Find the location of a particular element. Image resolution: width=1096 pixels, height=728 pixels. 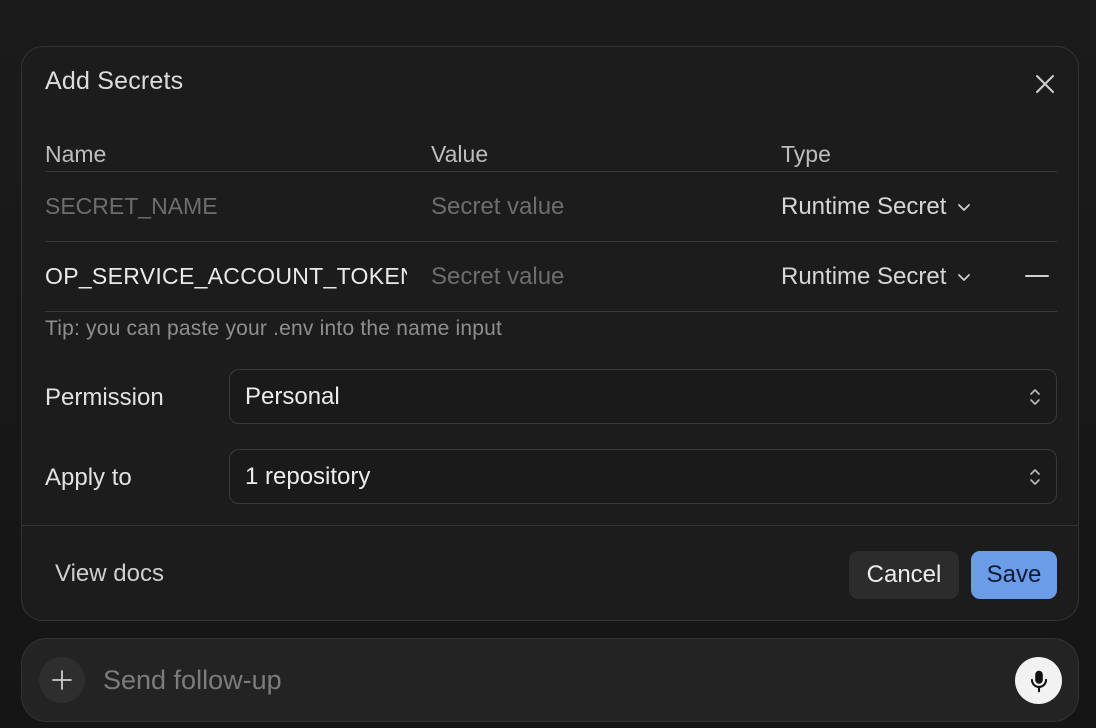

footer-divider is located at coordinates (550, 525).